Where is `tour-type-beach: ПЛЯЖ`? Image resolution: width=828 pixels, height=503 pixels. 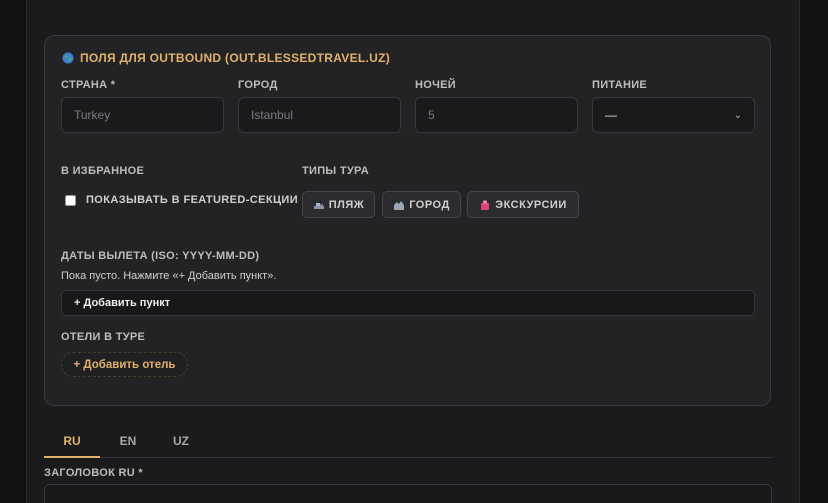
tour-type-beach: ПЛЯЖ is located at coordinates (338, 204).